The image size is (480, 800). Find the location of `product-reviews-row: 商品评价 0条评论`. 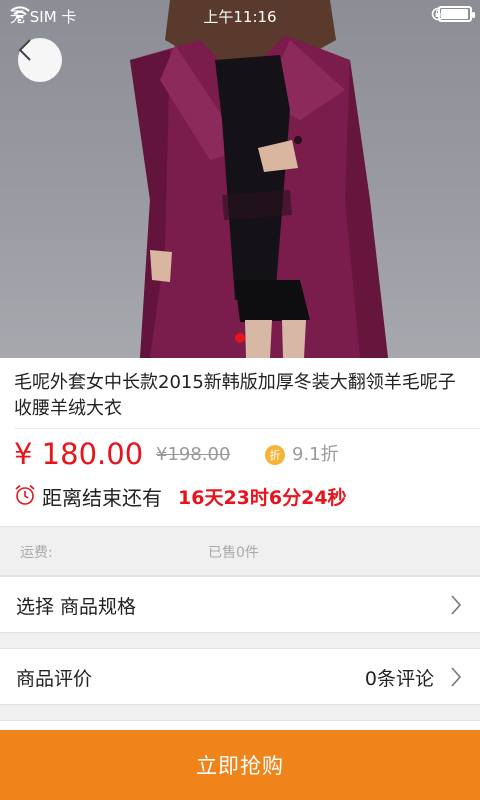

product-reviews-row: 商品评价 0条评论 is located at coordinates (240, 676).